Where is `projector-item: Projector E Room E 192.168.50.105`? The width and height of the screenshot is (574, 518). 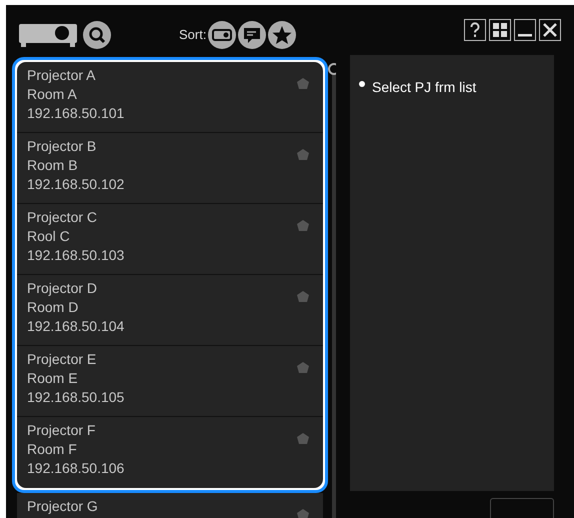 projector-item: Projector E Room E 192.168.50.105 is located at coordinates (170, 381).